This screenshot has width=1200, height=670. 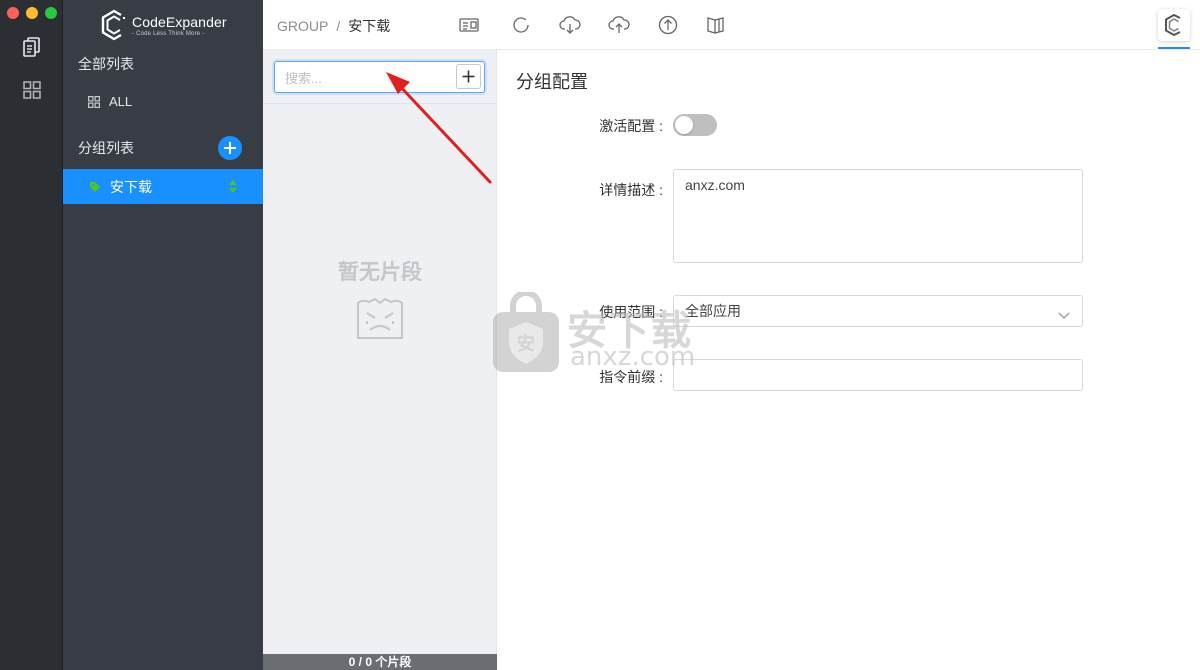 What do you see at coordinates (469, 25) in the screenshot?
I see `id-card-icon` at bounding box center [469, 25].